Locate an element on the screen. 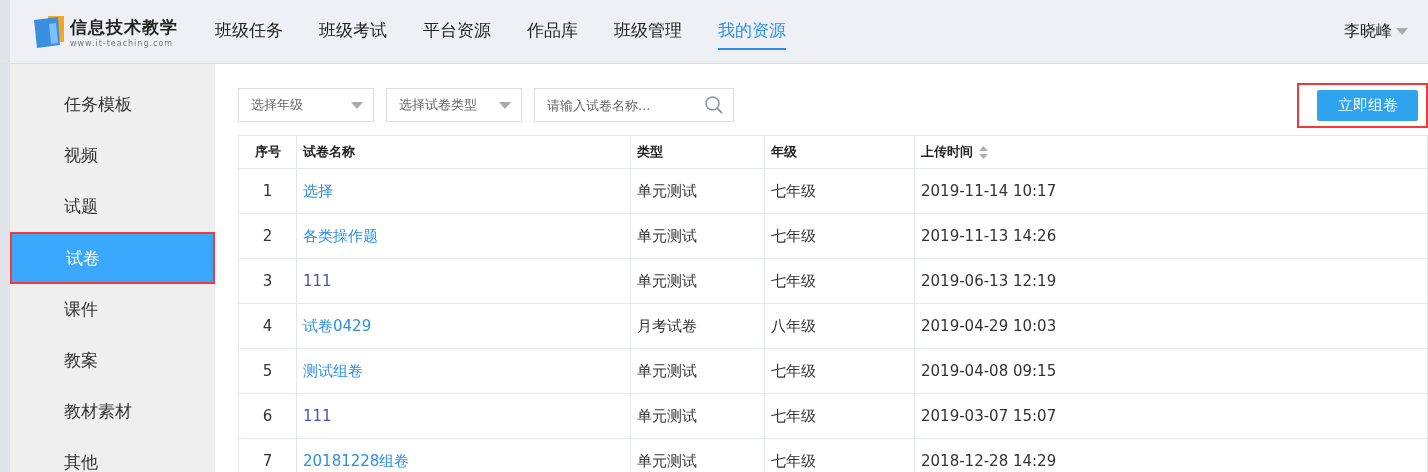 Image resolution: width=1428 pixels, height=472 pixels. column-header: 类型 is located at coordinates (650, 152).